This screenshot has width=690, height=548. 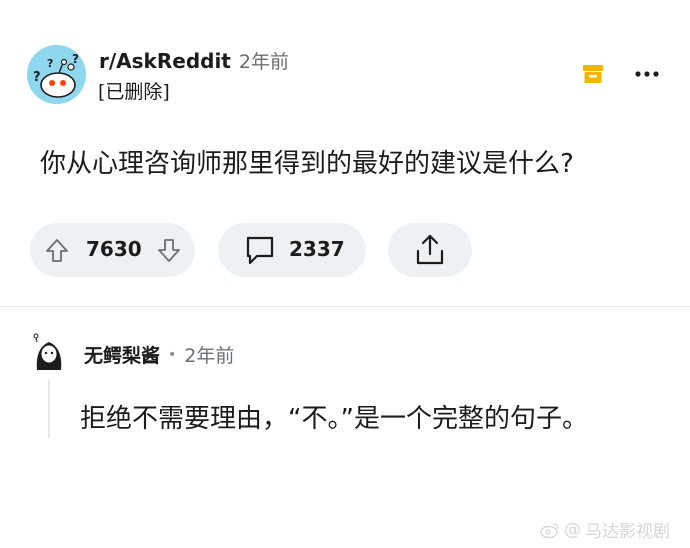 What do you see at coordinates (317, 249) in the screenshot?
I see `comment-count: 2337` at bounding box center [317, 249].